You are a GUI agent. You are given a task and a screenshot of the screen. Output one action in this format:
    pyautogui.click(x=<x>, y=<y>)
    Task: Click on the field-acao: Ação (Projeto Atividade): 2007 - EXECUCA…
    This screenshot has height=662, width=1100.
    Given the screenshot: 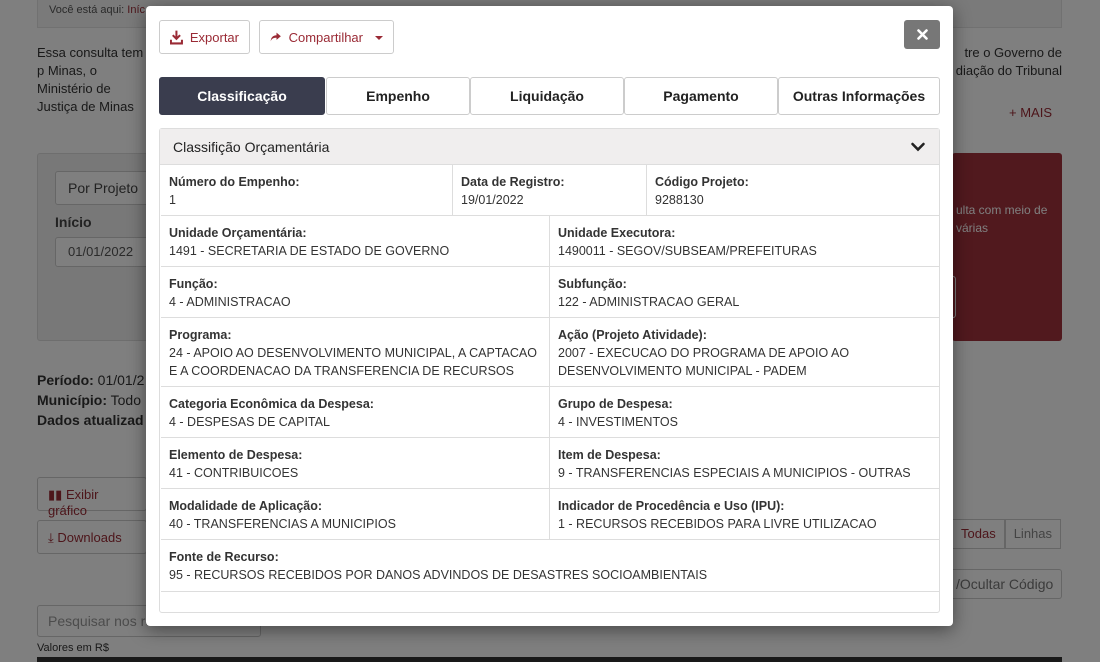 What is the action you would take?
    pyautogui.click(x=744, y=352)
    